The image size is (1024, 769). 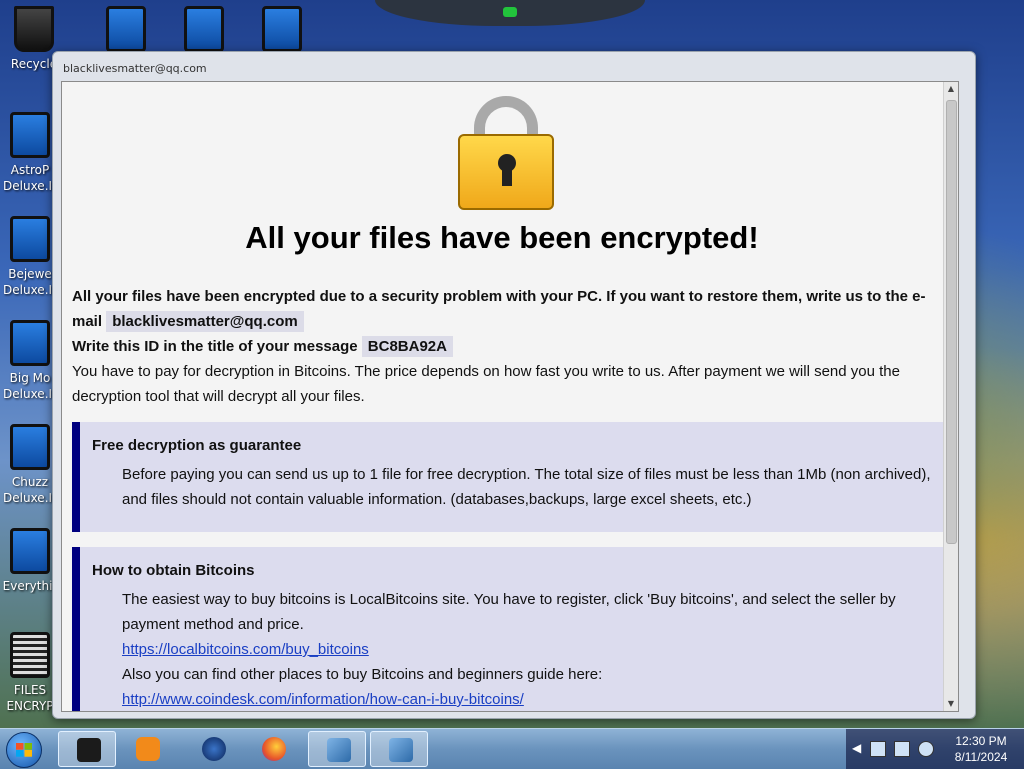 What do you see at coordinates (30, 490) in the screenshot?
I see `desktop-icon-label: Chuzz Deluxe.Ir` at bounding box center [30, 490].